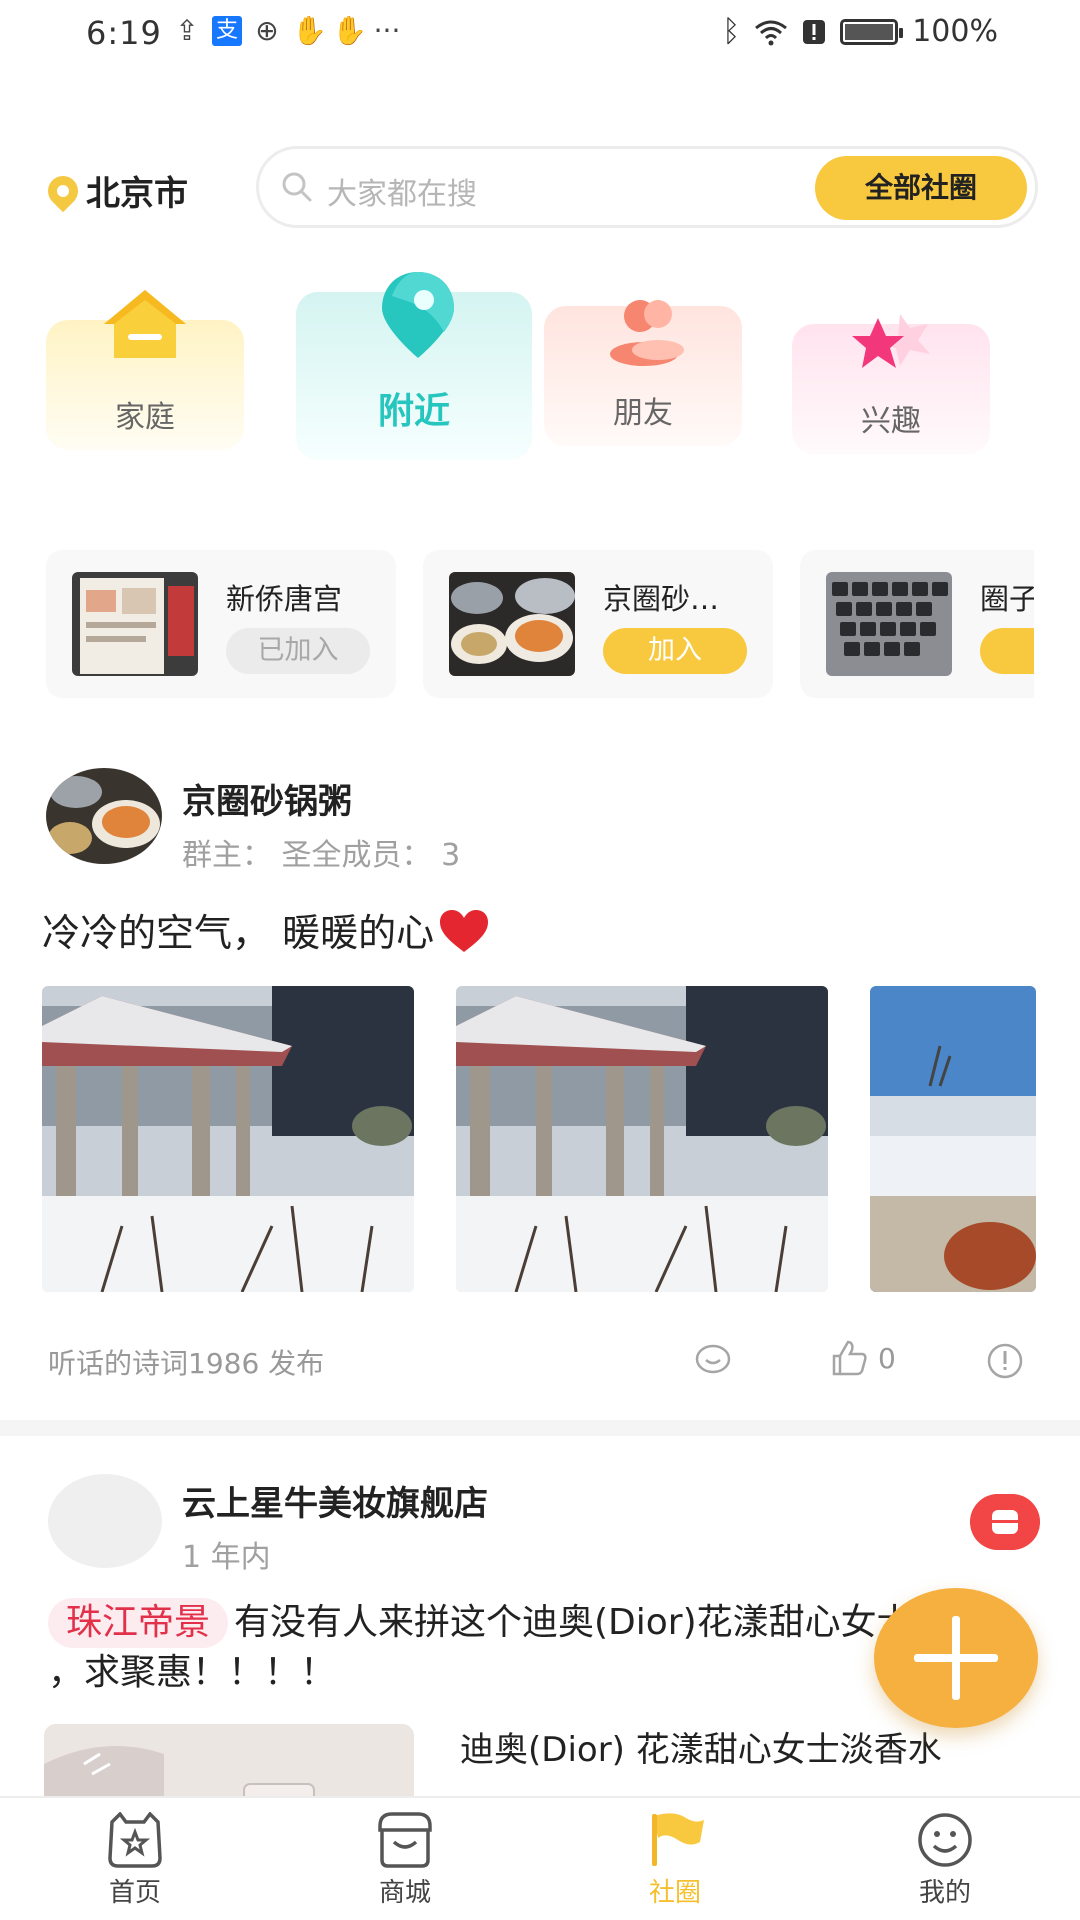  Describe the element at coordinates (138, 1623) in the screenshot. I see `location-tag: 珠江帝景` at that location.